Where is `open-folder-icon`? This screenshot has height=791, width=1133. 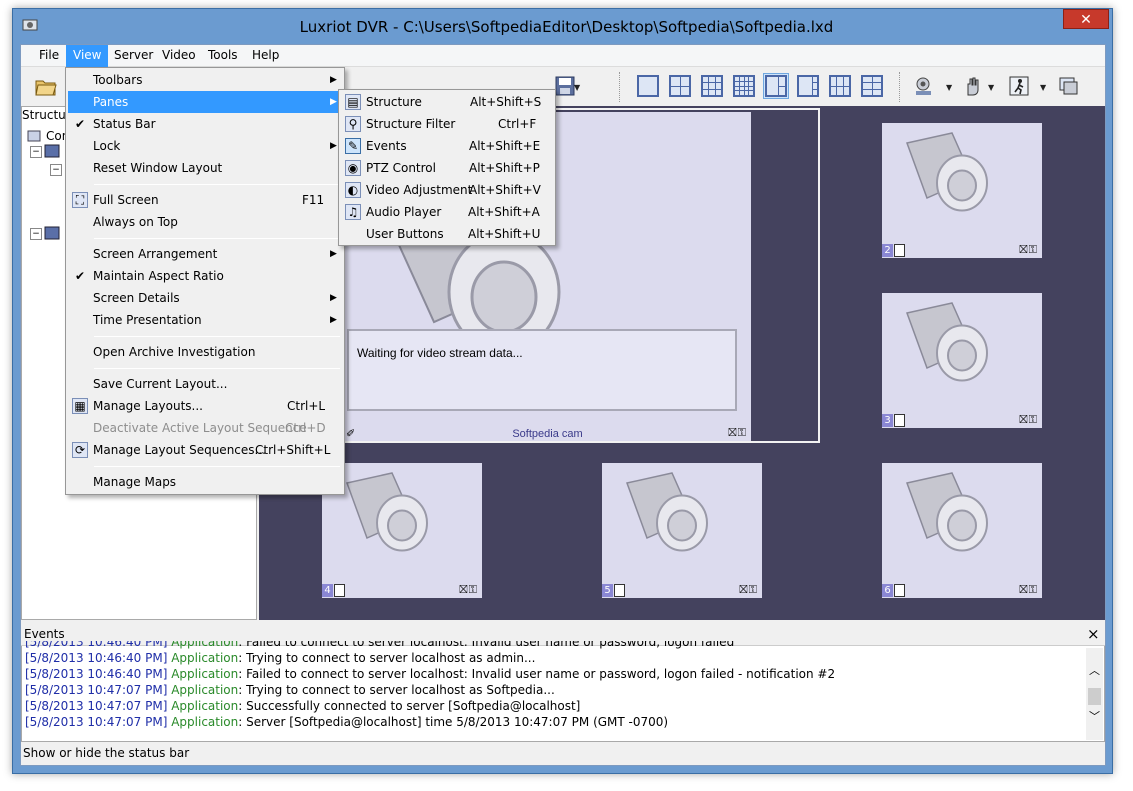 open-folder-icon is located at coordinates (46, 86).